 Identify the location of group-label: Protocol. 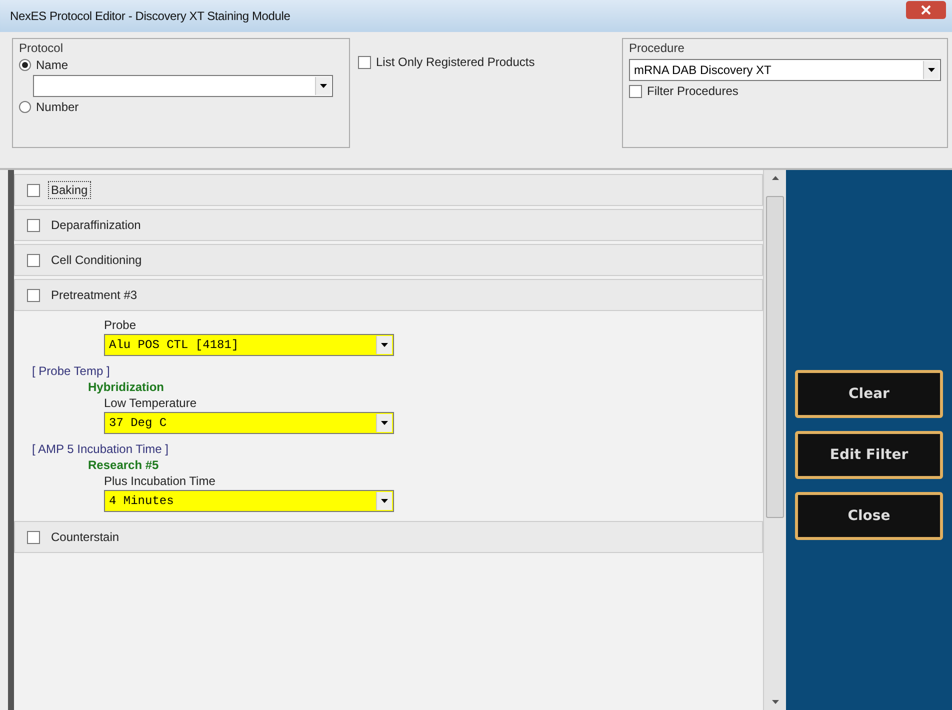
(41, 48).